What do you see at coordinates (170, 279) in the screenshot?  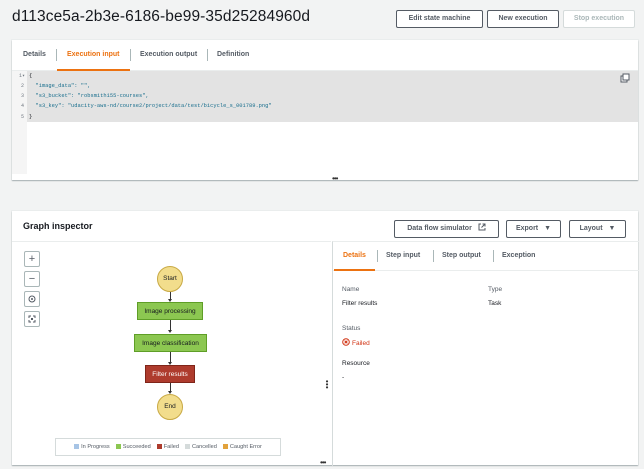 I see `start-node: Start` at bounding box center [170, 279].